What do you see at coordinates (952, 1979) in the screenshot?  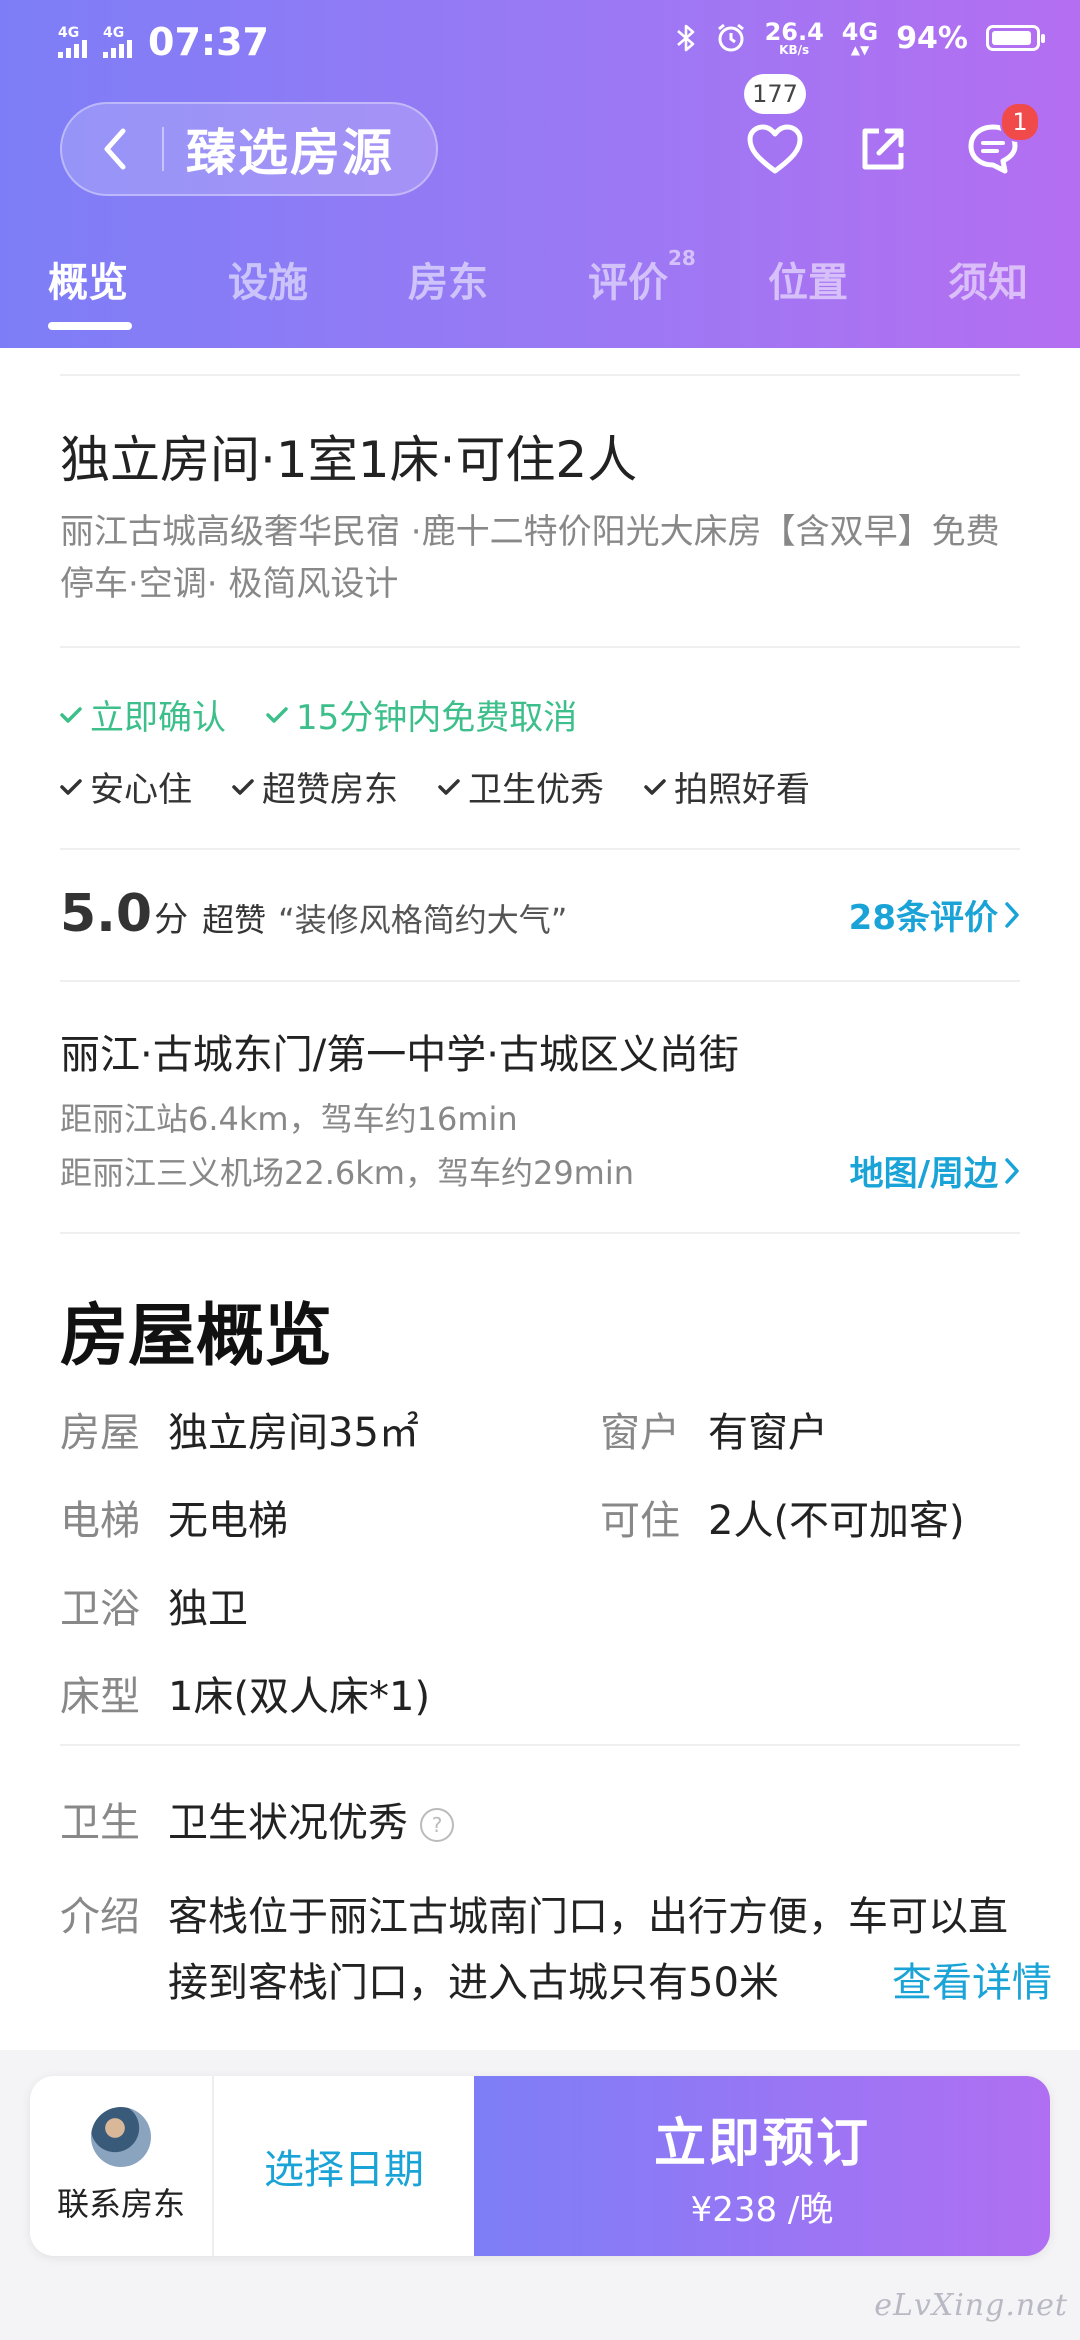 I see `view-details-link: 查看详情` at bounding box center [952, 1979].